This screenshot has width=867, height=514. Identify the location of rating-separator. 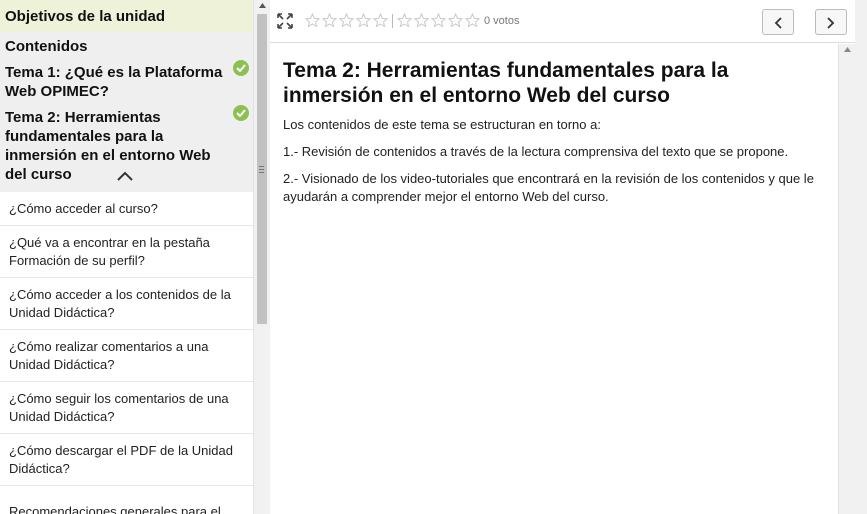
(392, 20).